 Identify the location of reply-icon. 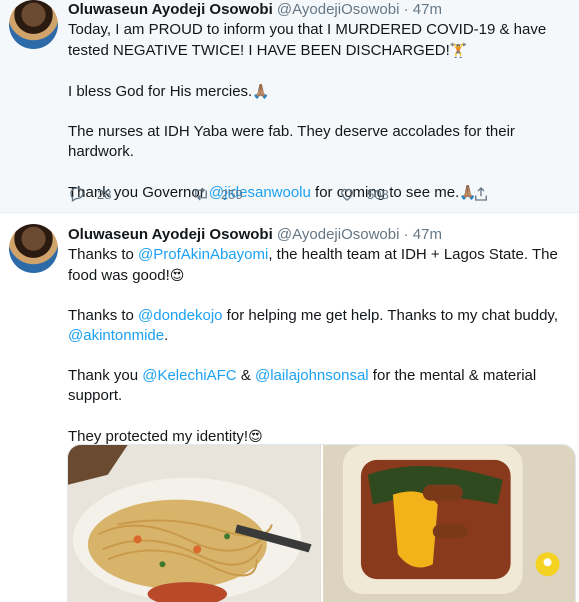
(77, 194).